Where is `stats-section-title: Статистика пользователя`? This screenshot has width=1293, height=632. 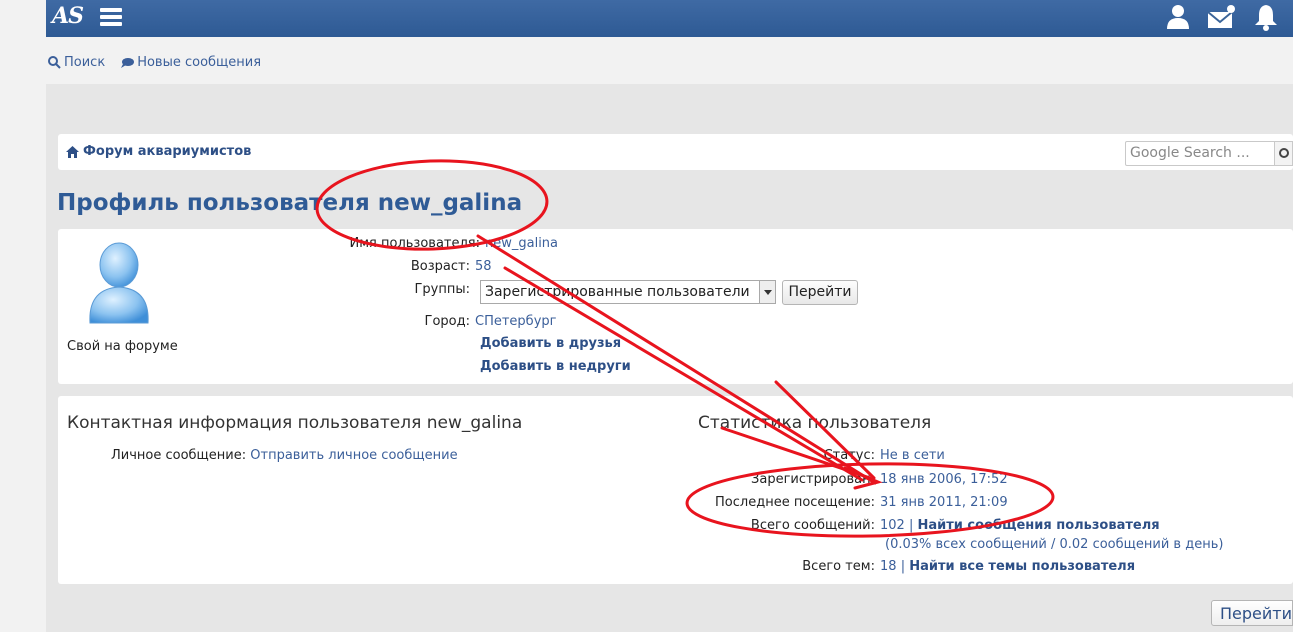
stats-section-title: Статистика пользователя is located at coordinates (815, 423).